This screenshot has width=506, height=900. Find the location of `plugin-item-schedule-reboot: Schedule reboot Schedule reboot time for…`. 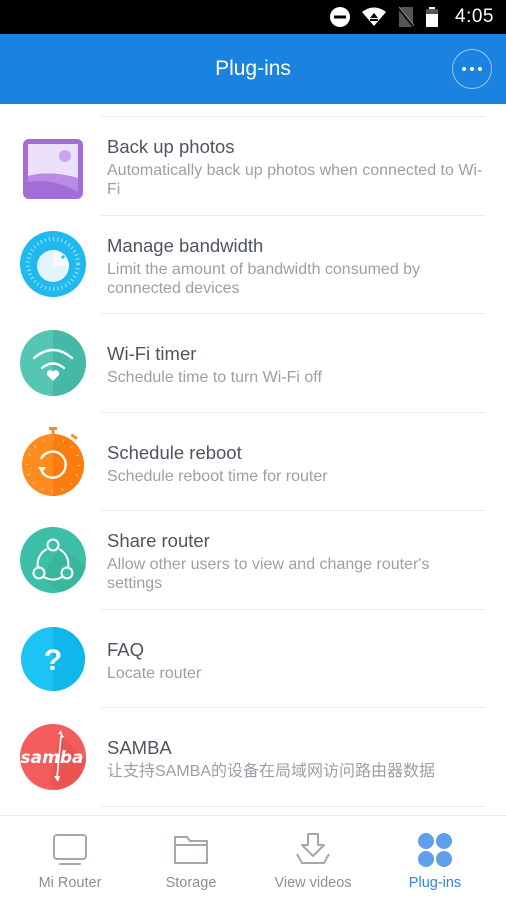

plugin-item-schedule-reboot: Schedule reboot Schedule reboot time for… is located at coordinates (253, 461).